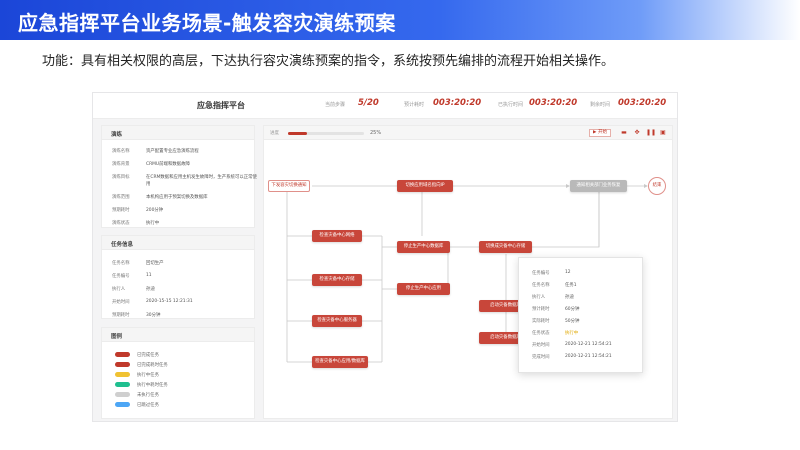  I want to click on popup-row-label: 预计耗时, so click(541, 309).